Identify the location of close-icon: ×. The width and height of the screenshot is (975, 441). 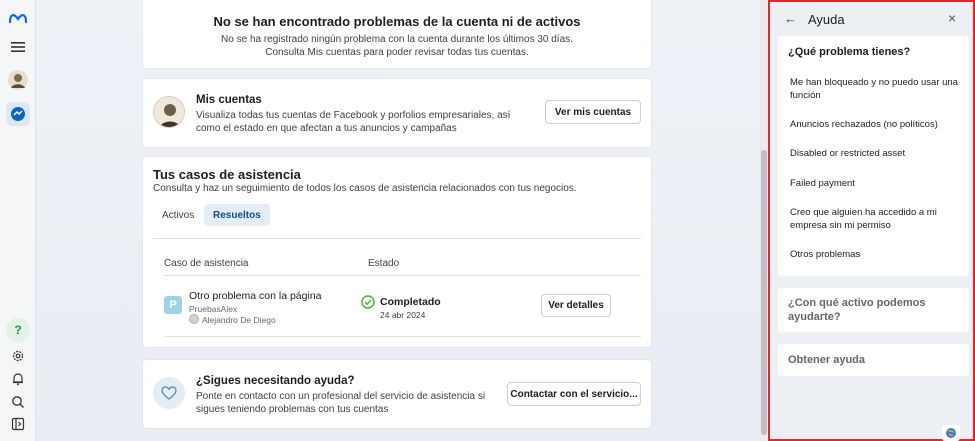
(952, 18).